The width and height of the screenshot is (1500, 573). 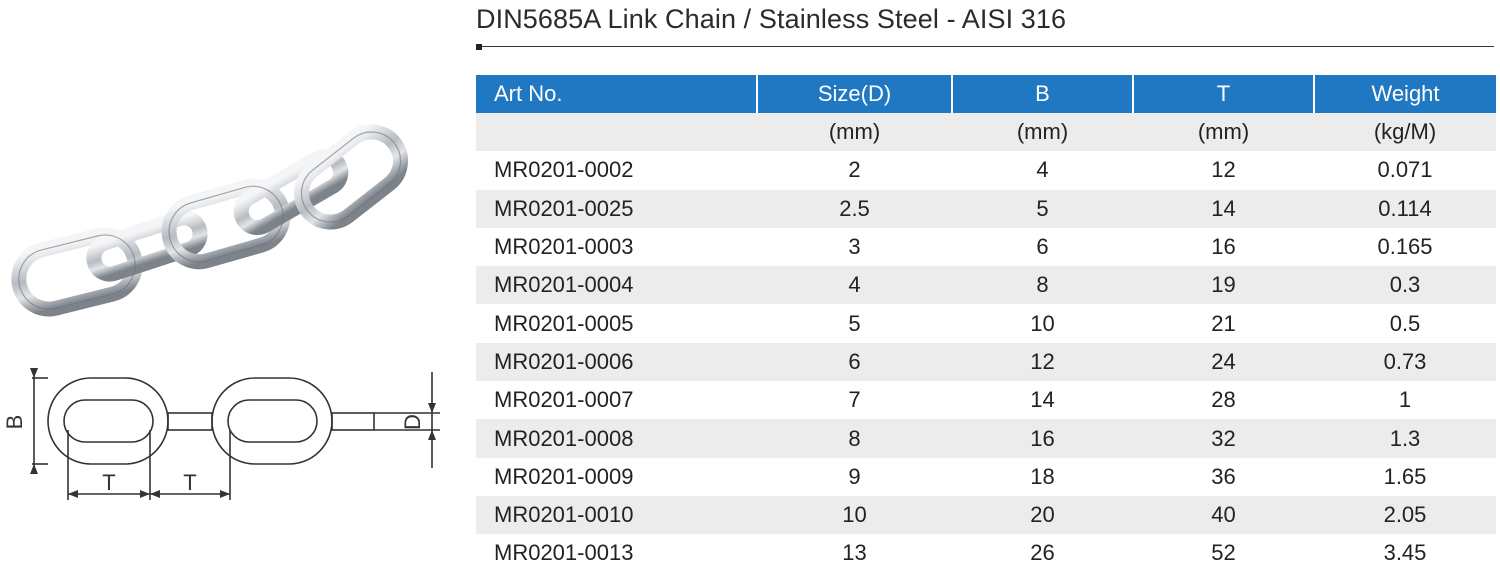 What do you see at coordinates (1042, 285) in the screenshot?
I see `b-cell: 8` at bounding box center [1042, 285].